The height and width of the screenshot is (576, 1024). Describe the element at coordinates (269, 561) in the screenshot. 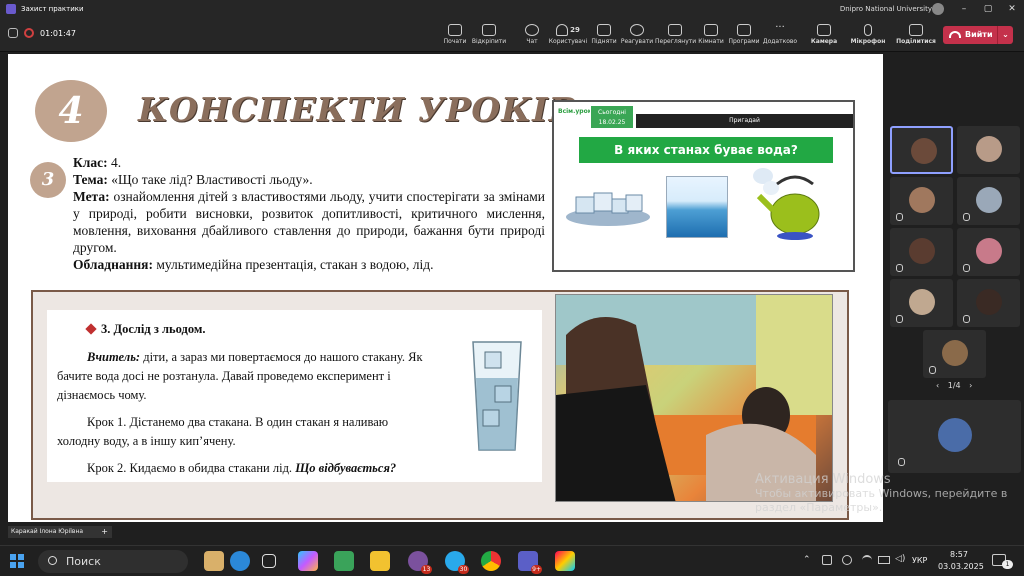

I see `task-view-icon` at that location.